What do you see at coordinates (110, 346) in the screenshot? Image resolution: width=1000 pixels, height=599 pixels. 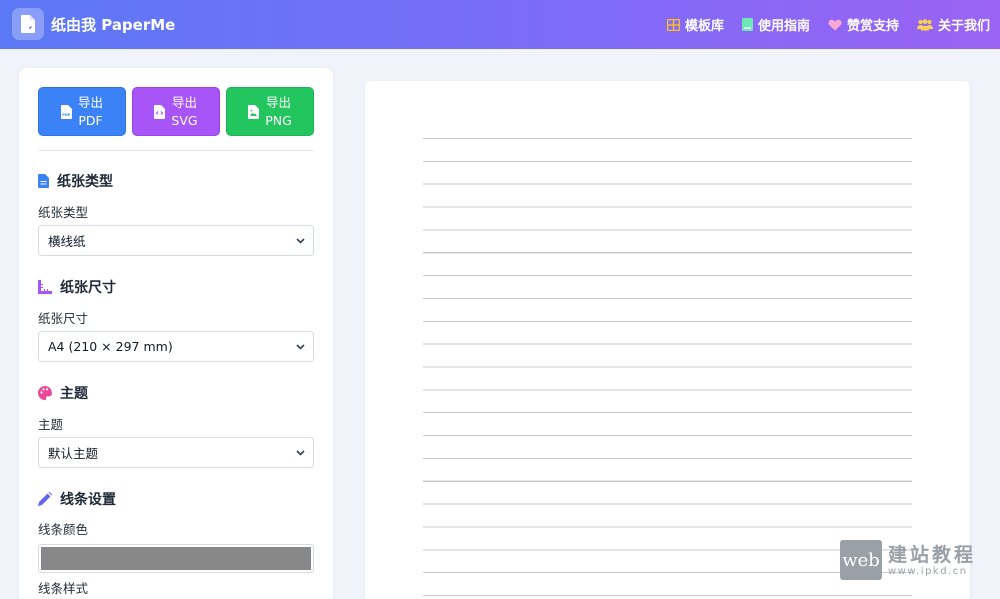 I see `paper-size-value: A4 (210 × 297 mm)` at bounding box center [110, 346].